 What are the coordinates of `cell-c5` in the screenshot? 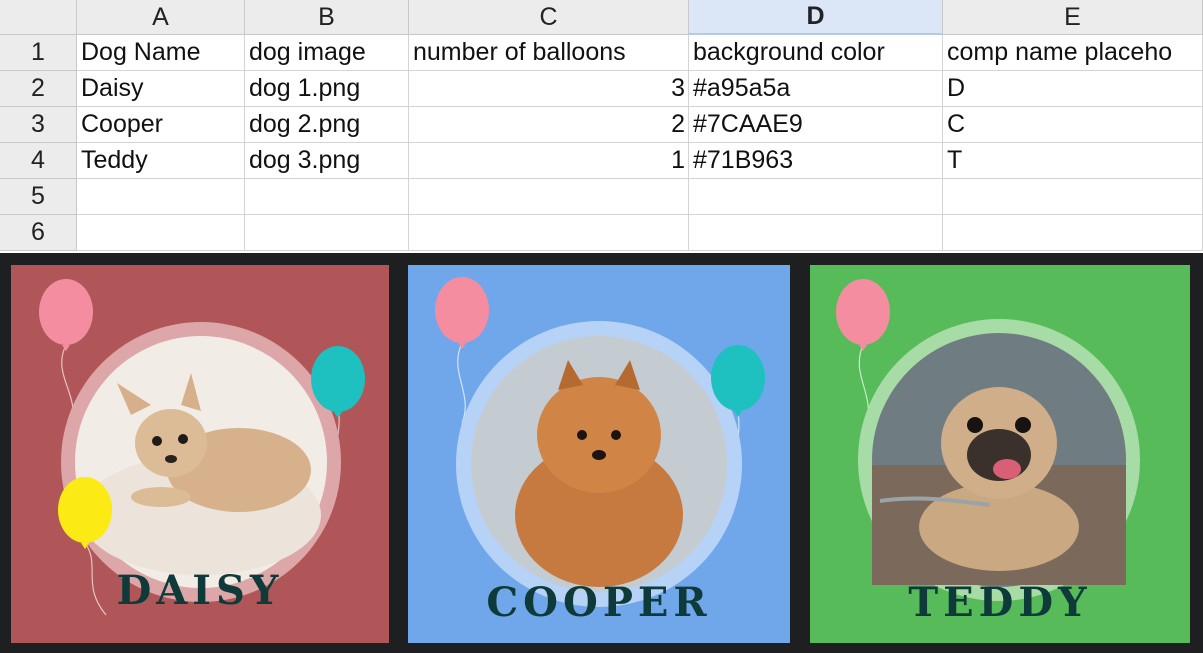 It's located at (549, 197).